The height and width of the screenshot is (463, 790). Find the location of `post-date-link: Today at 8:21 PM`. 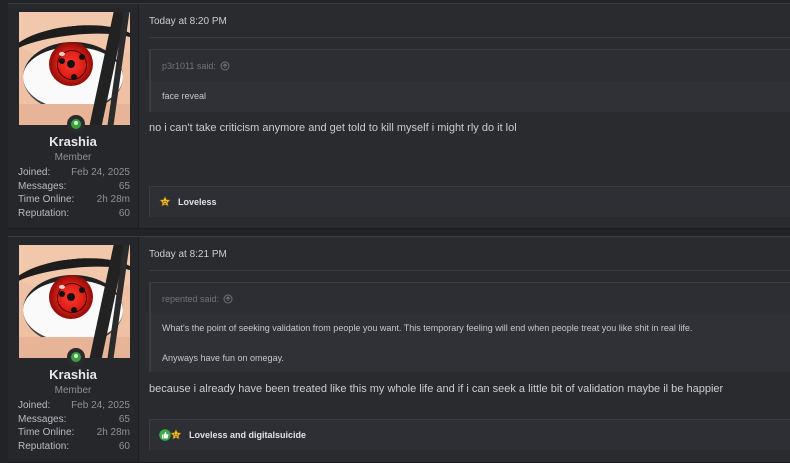

post-date-link: Today at 8:21 PM is located at coordinates (188, 254).